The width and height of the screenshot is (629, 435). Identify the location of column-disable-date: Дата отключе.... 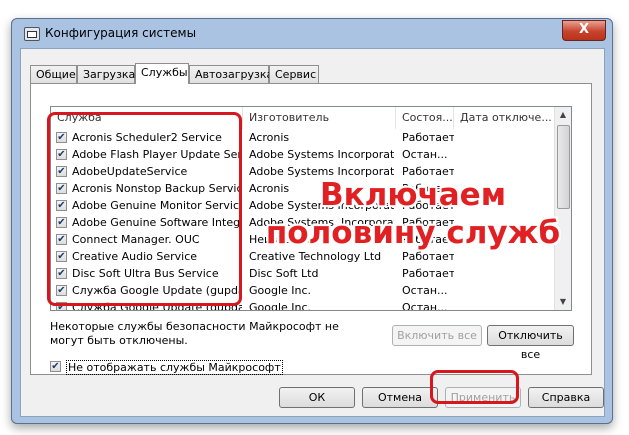
(505, 118).